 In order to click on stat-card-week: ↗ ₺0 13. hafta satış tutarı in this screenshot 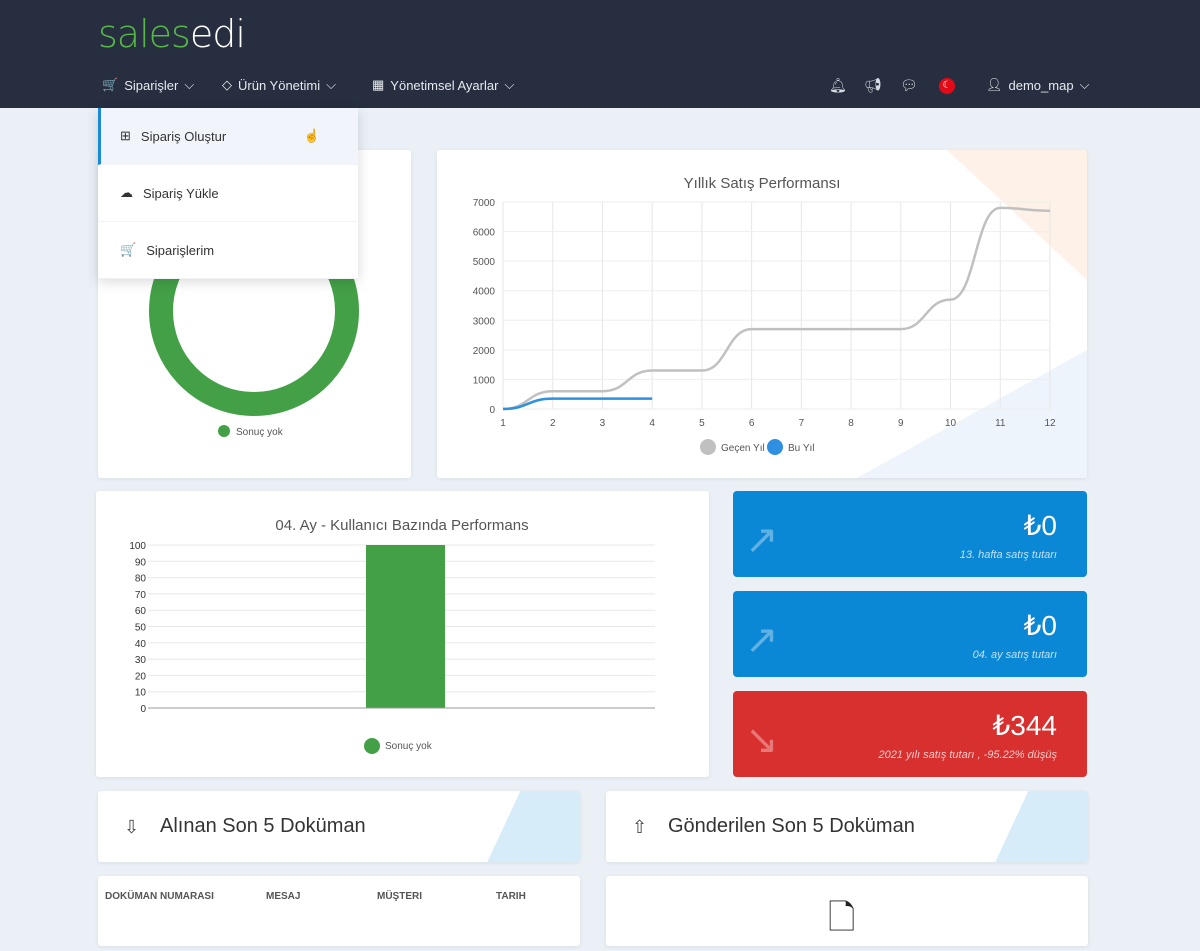, I will do `click(910, 534)`.